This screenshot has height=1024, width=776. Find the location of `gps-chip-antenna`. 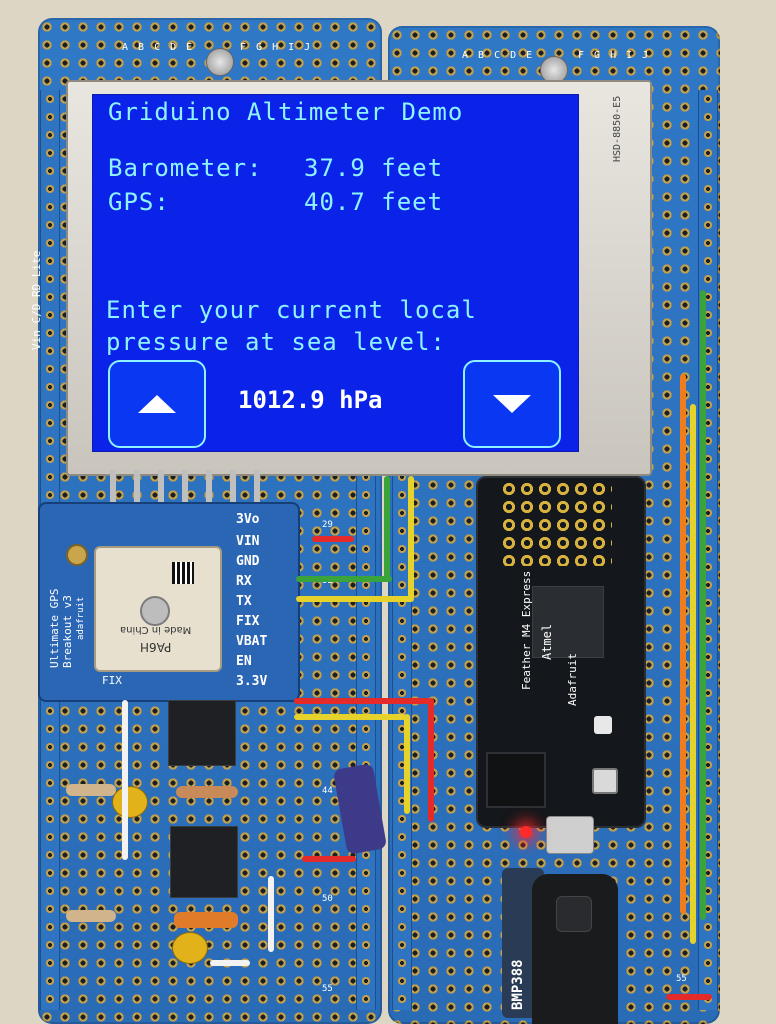

gps-chip-antenna is located at coordinates (155, 611).